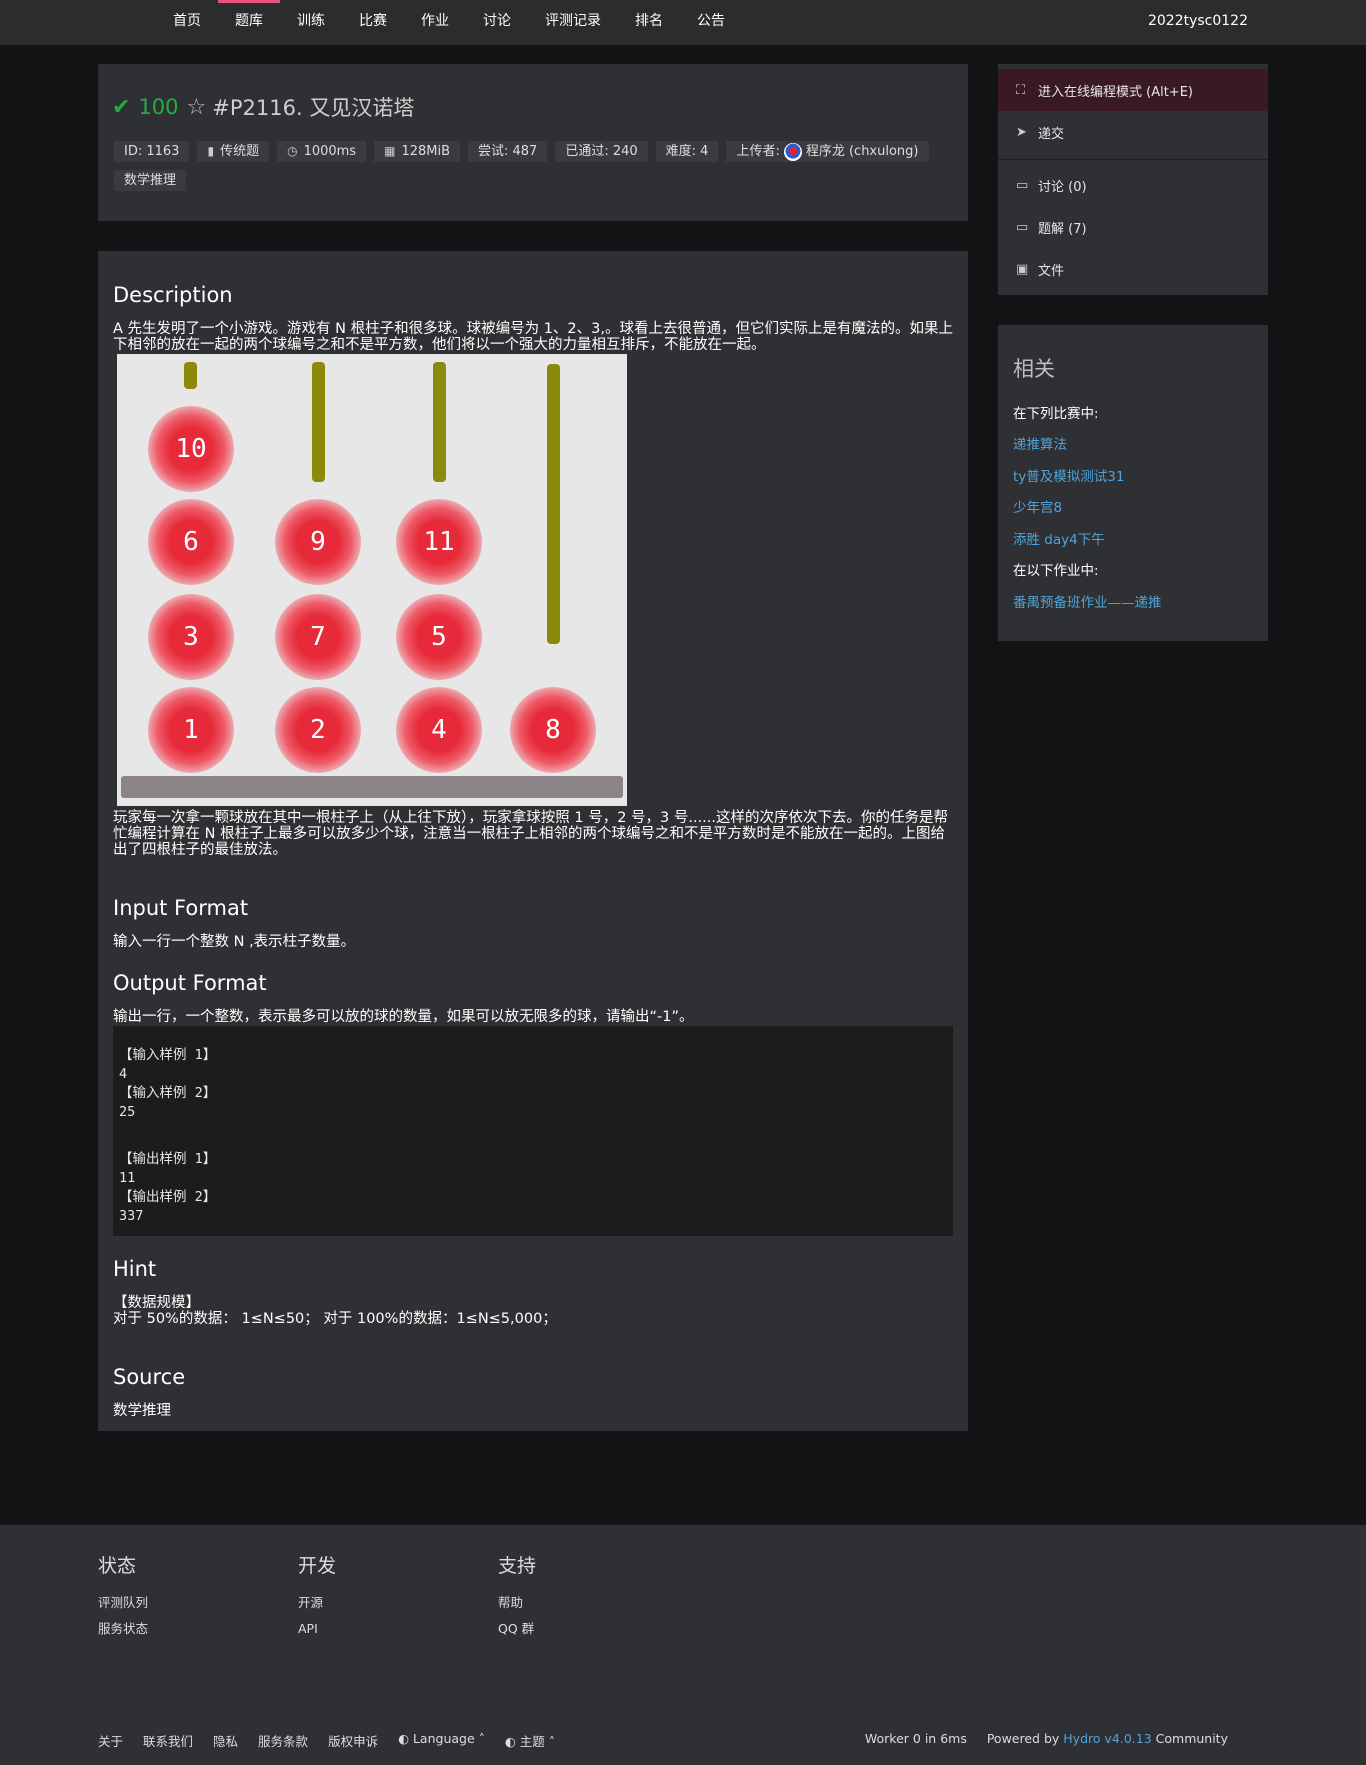 The width and height of the screenshot is (1366, 1765). What do you see at coordinates (191, 730) in the screenshot?
I see `ball: 1` at bounding box center [191, 730].